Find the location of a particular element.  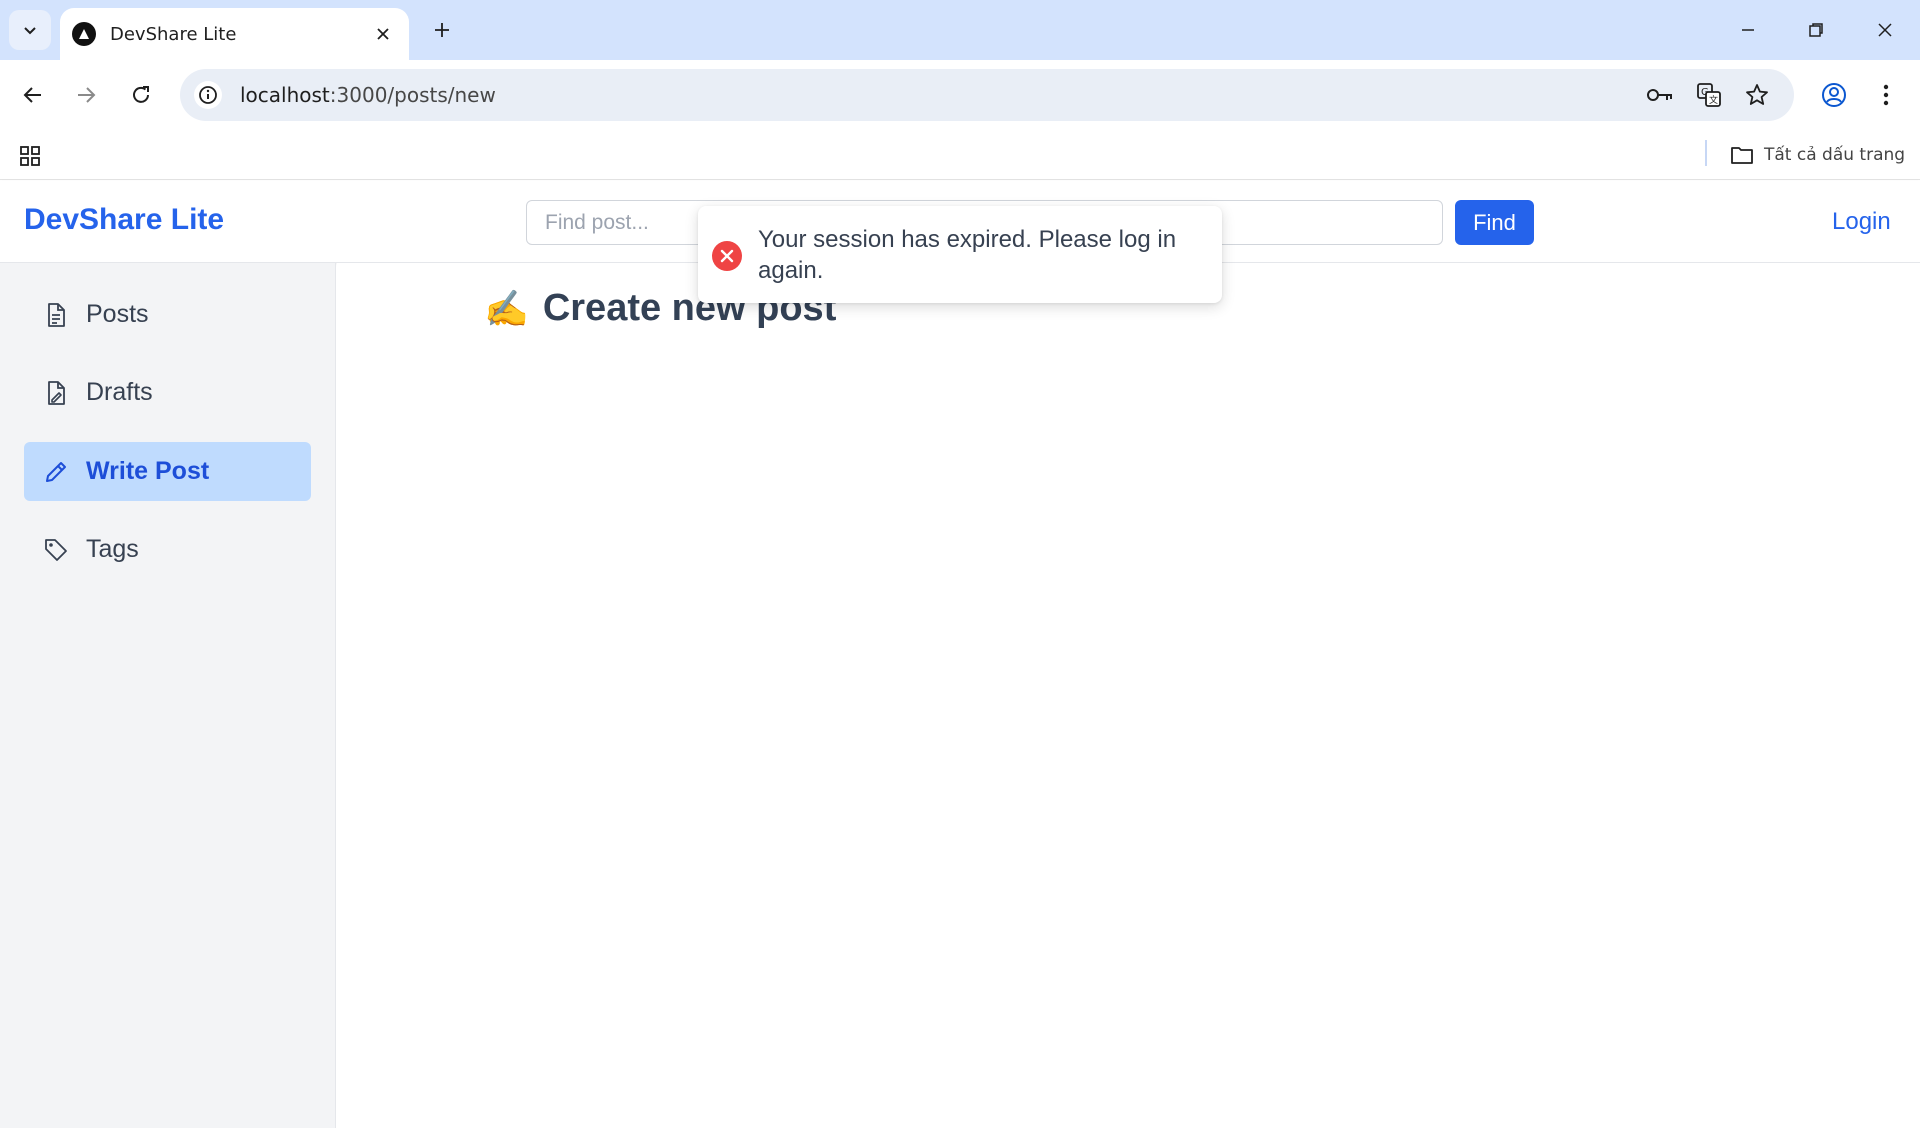

sidebar-item-posts: Posts is located at coordinates (167, 314).